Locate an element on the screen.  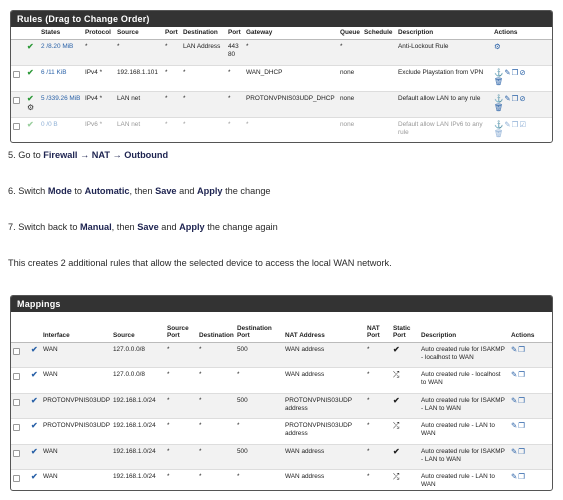
rule-description: Anti-Lockout Rule is located at coordinates (444, 52).